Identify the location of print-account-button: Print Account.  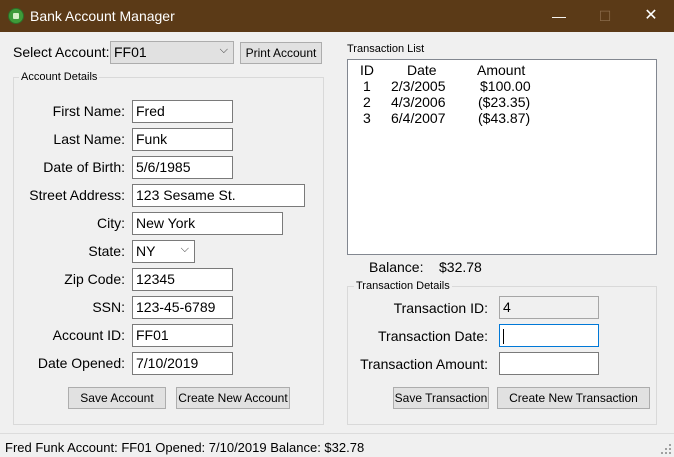
(281, 53).